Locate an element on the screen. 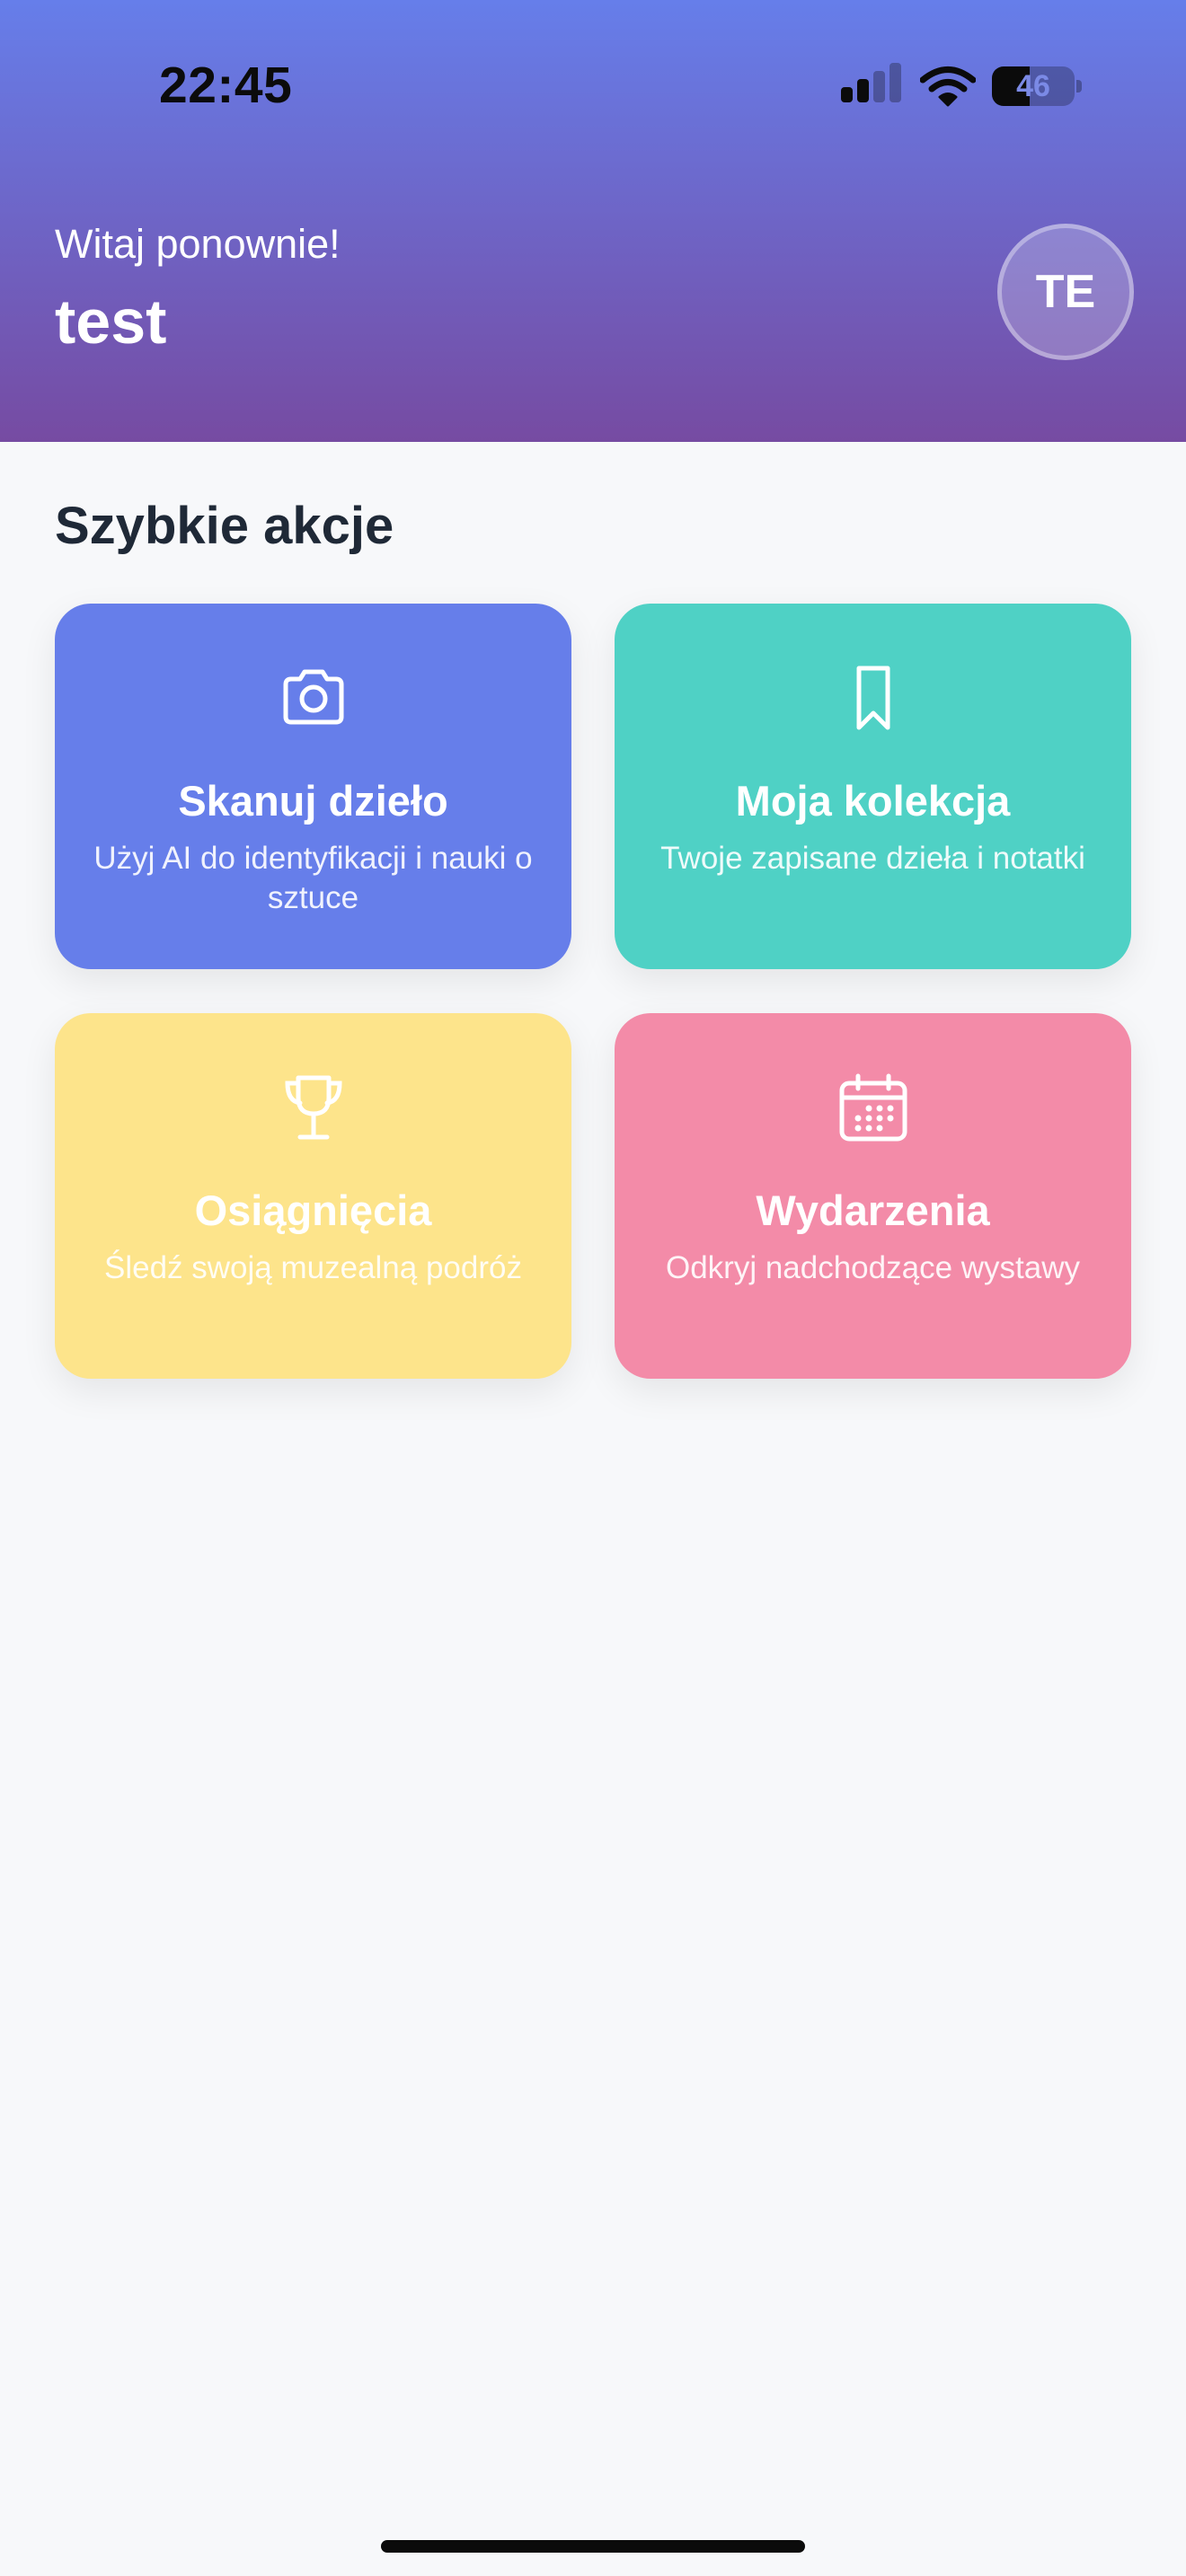 This screenshot has width=1186, height=2576. home-indicator is located at coordinates (593, 2546).